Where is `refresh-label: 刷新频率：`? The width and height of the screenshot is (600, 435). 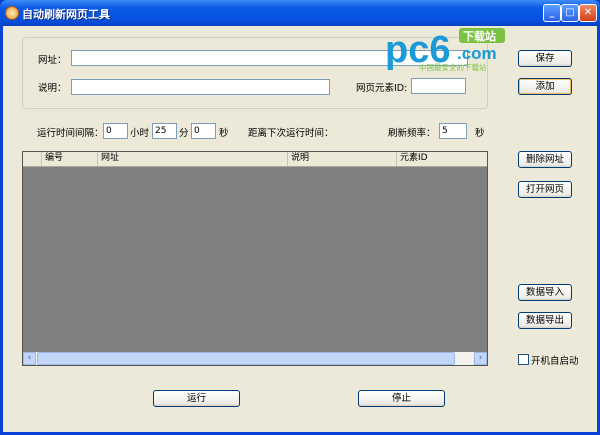
refresh-label: 刷新频率： is located at coordinates (412, 133).